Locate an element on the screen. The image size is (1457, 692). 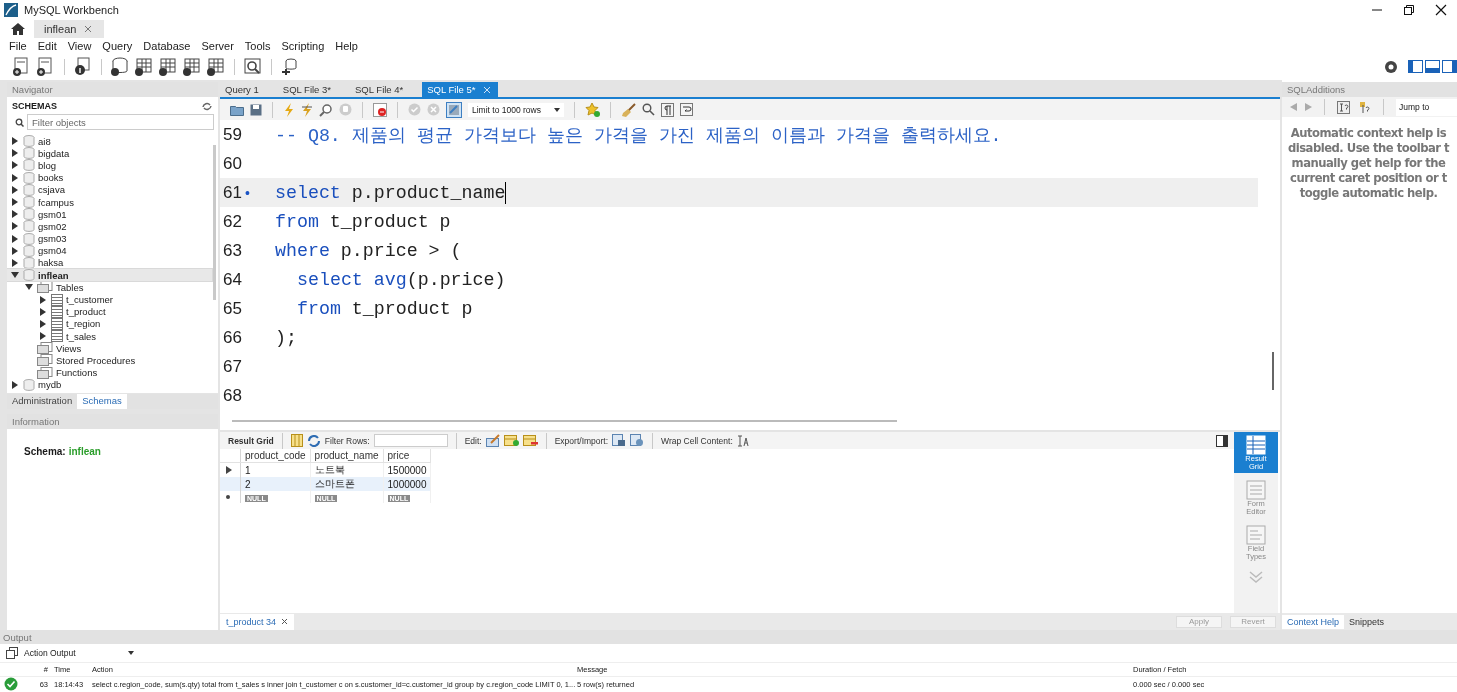
panel-tab: Administration is located at coordinates (42, 401).